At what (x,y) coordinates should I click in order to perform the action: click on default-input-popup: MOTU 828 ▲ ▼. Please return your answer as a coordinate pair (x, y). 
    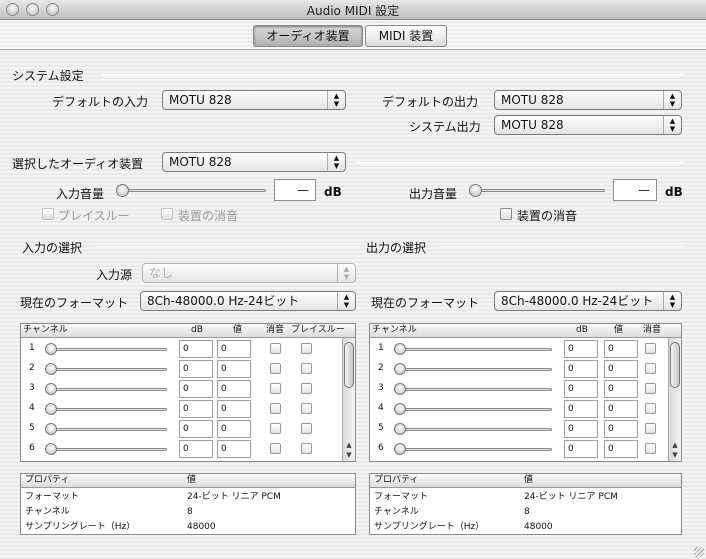
    Looking at the image, I should click on (254, 100).